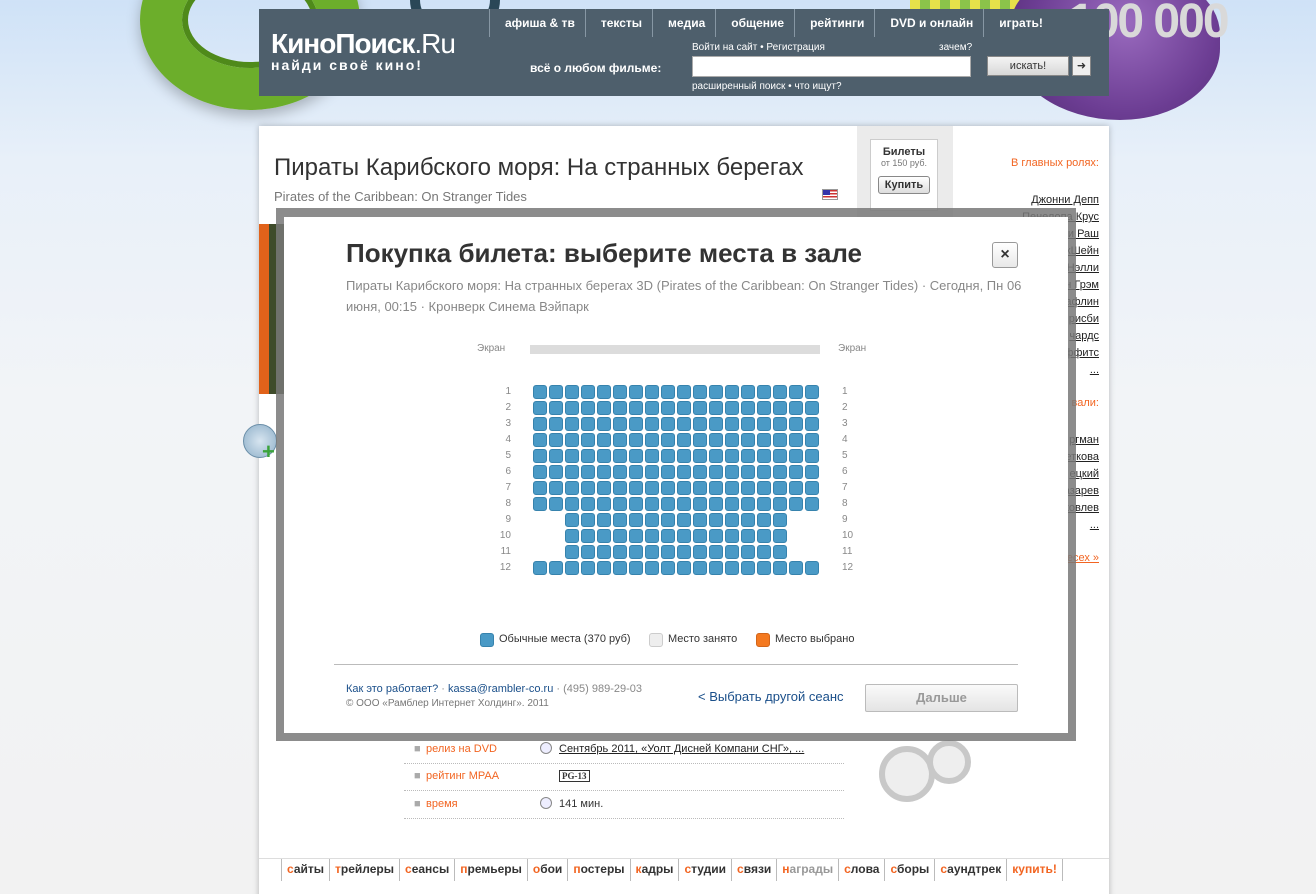 The height and width of the screenshot is (894, 1316). What do you see at coordinates (1005, 255) in the screenshot?
I see `close-icon: ×` at bounding box center [1005, 255].